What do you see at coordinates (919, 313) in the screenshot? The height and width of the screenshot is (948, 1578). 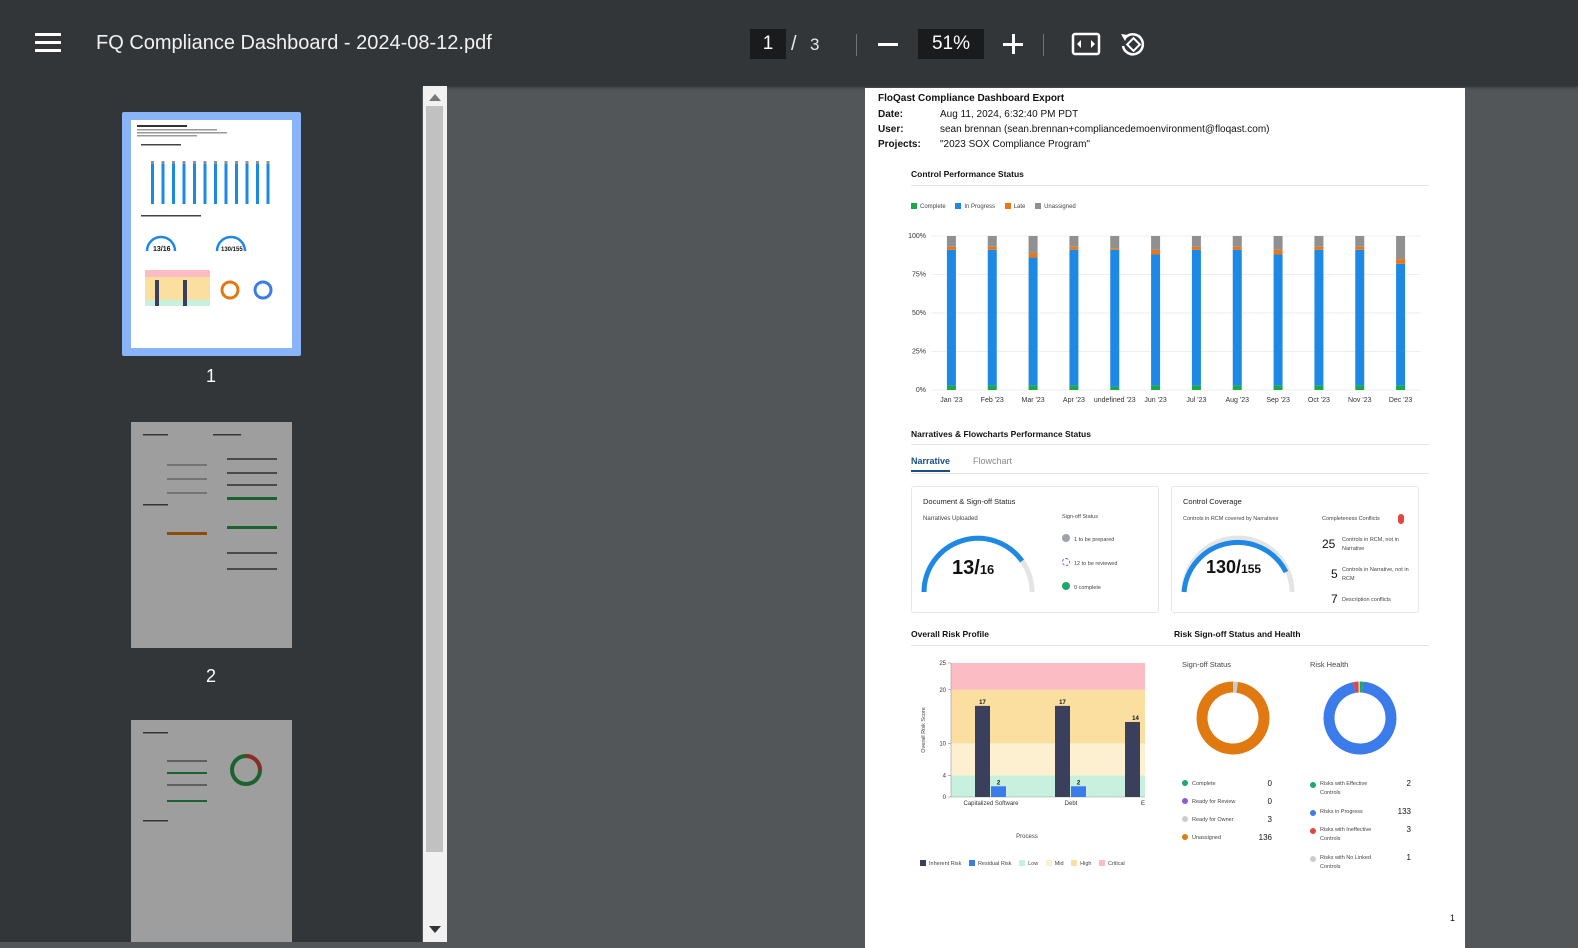 I see `y-tick-label: 50%` at bounding box center [919, 313].